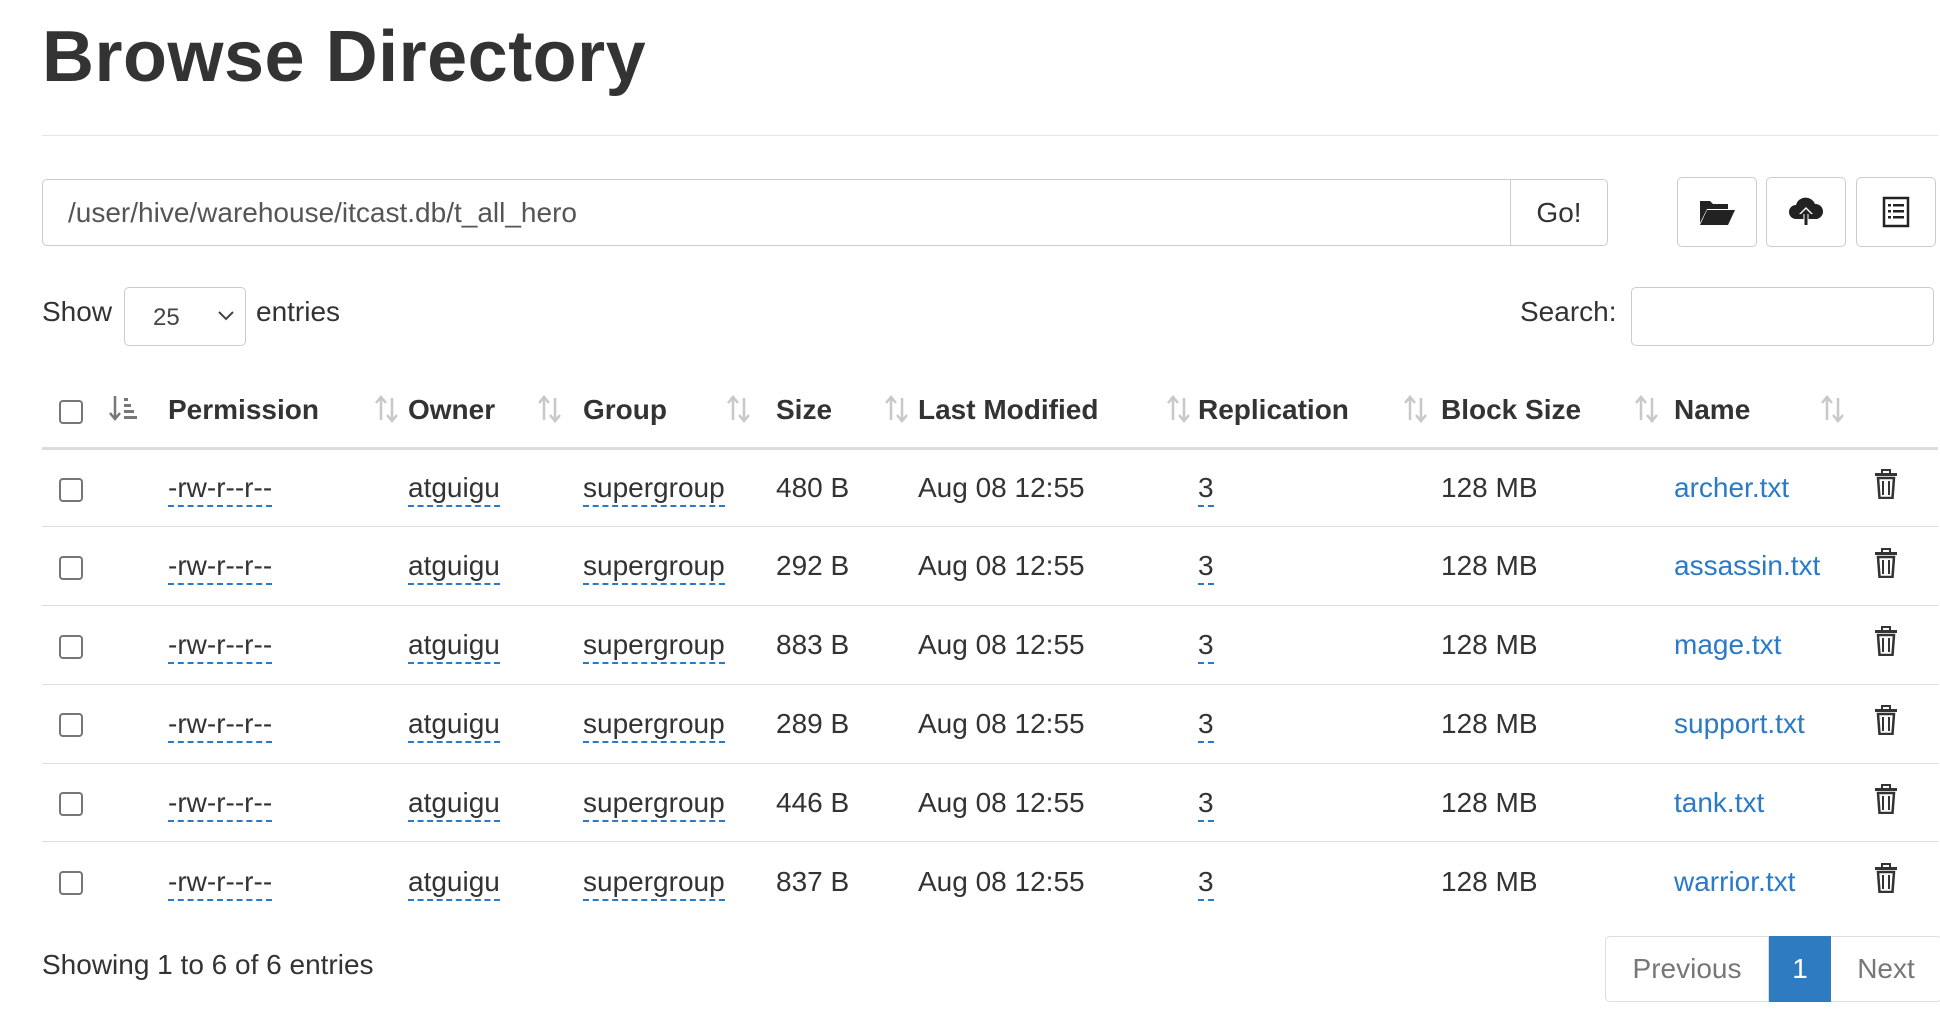 The image size is (1940, 1022). I want to click on name-cell: archer.txt, so click(1773, 488).